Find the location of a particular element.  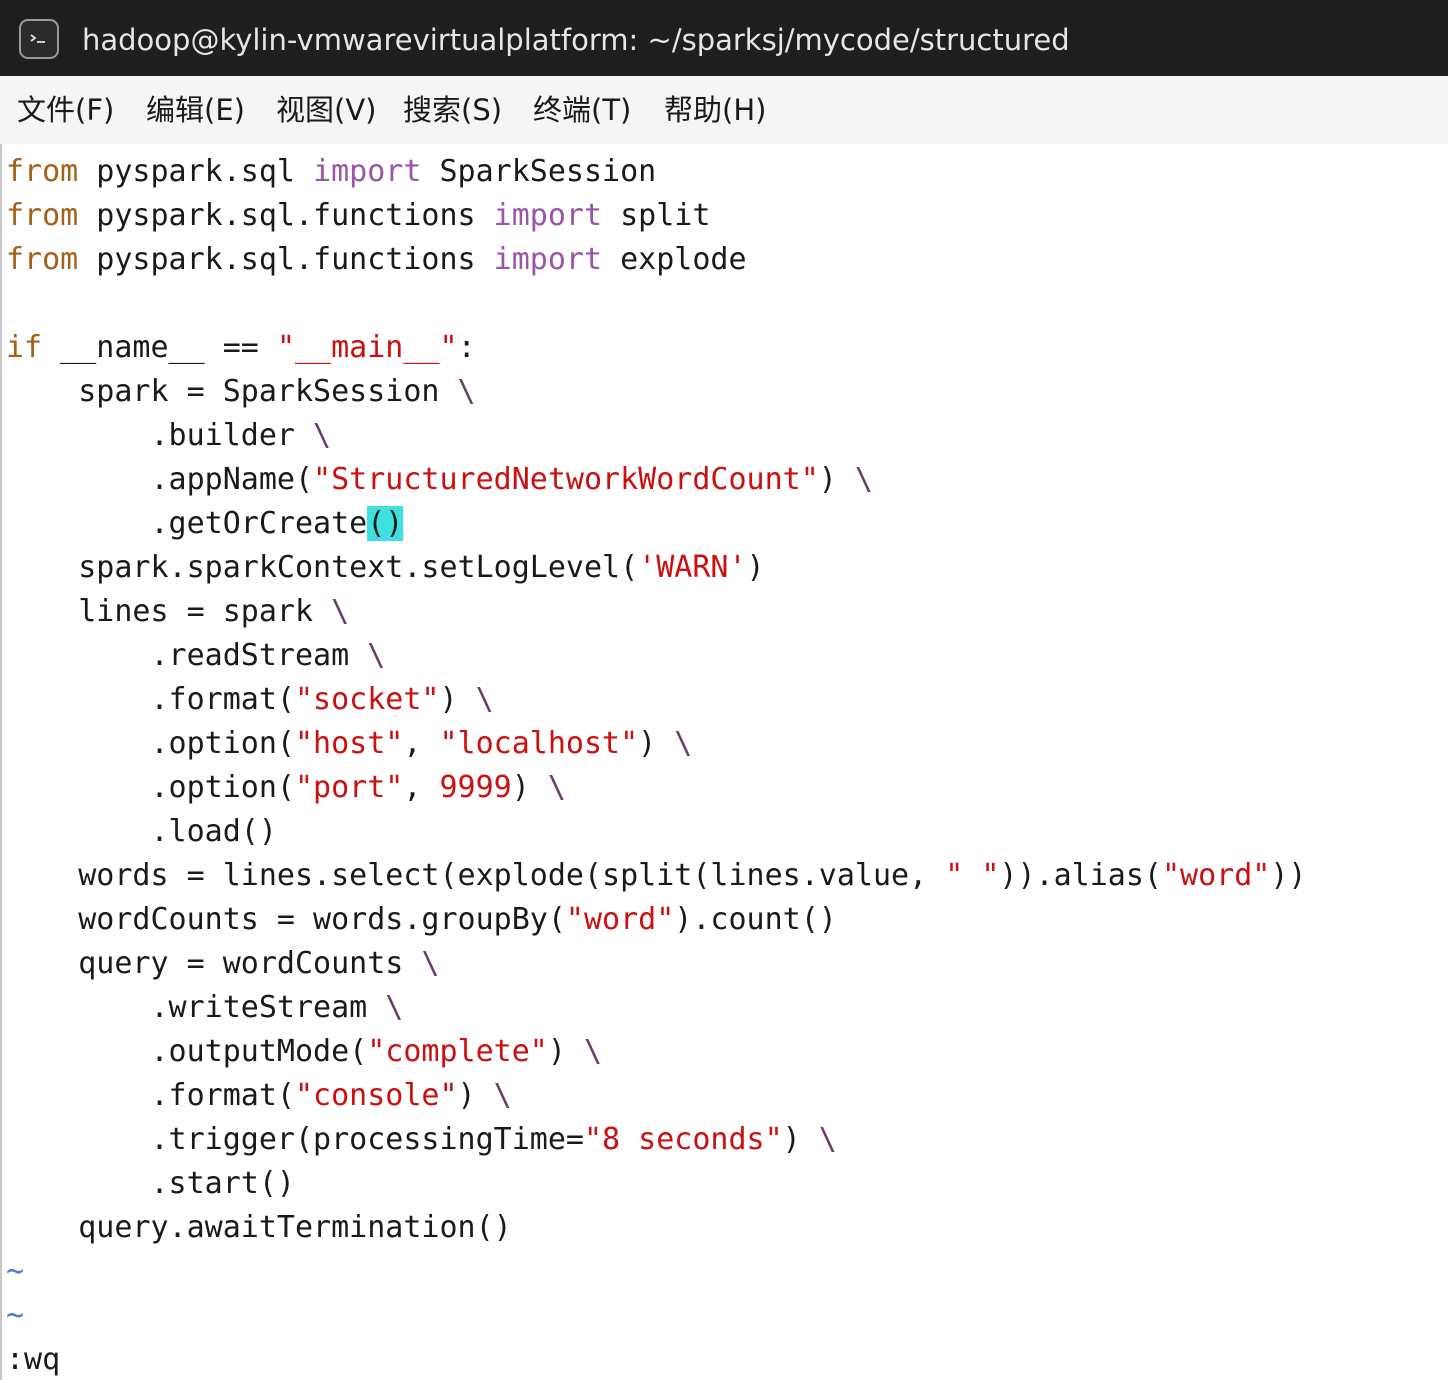

code-line: from pyspark.sql.functions import split is located at coordinates (358, 216).